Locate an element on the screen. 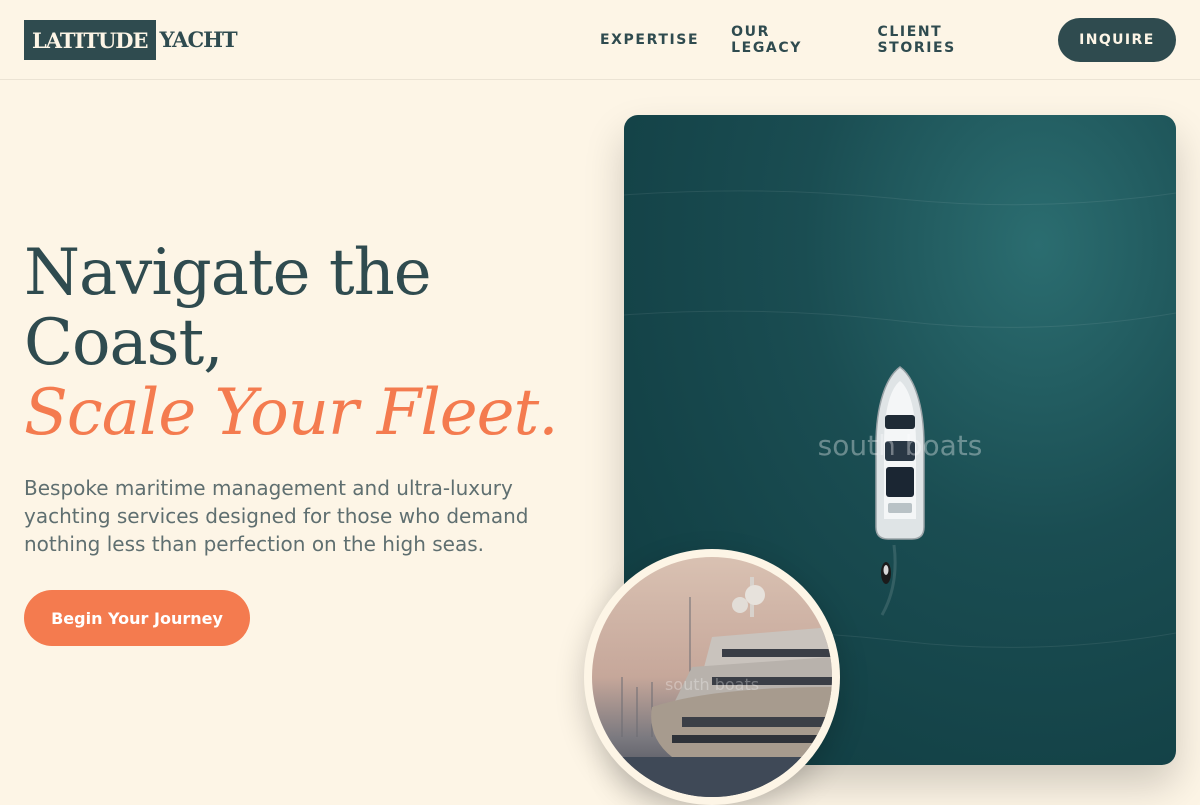 The width and height of the screenshot is (1200, 805). inquire-button: INQUIRE is located at coordinates (1116, 40).